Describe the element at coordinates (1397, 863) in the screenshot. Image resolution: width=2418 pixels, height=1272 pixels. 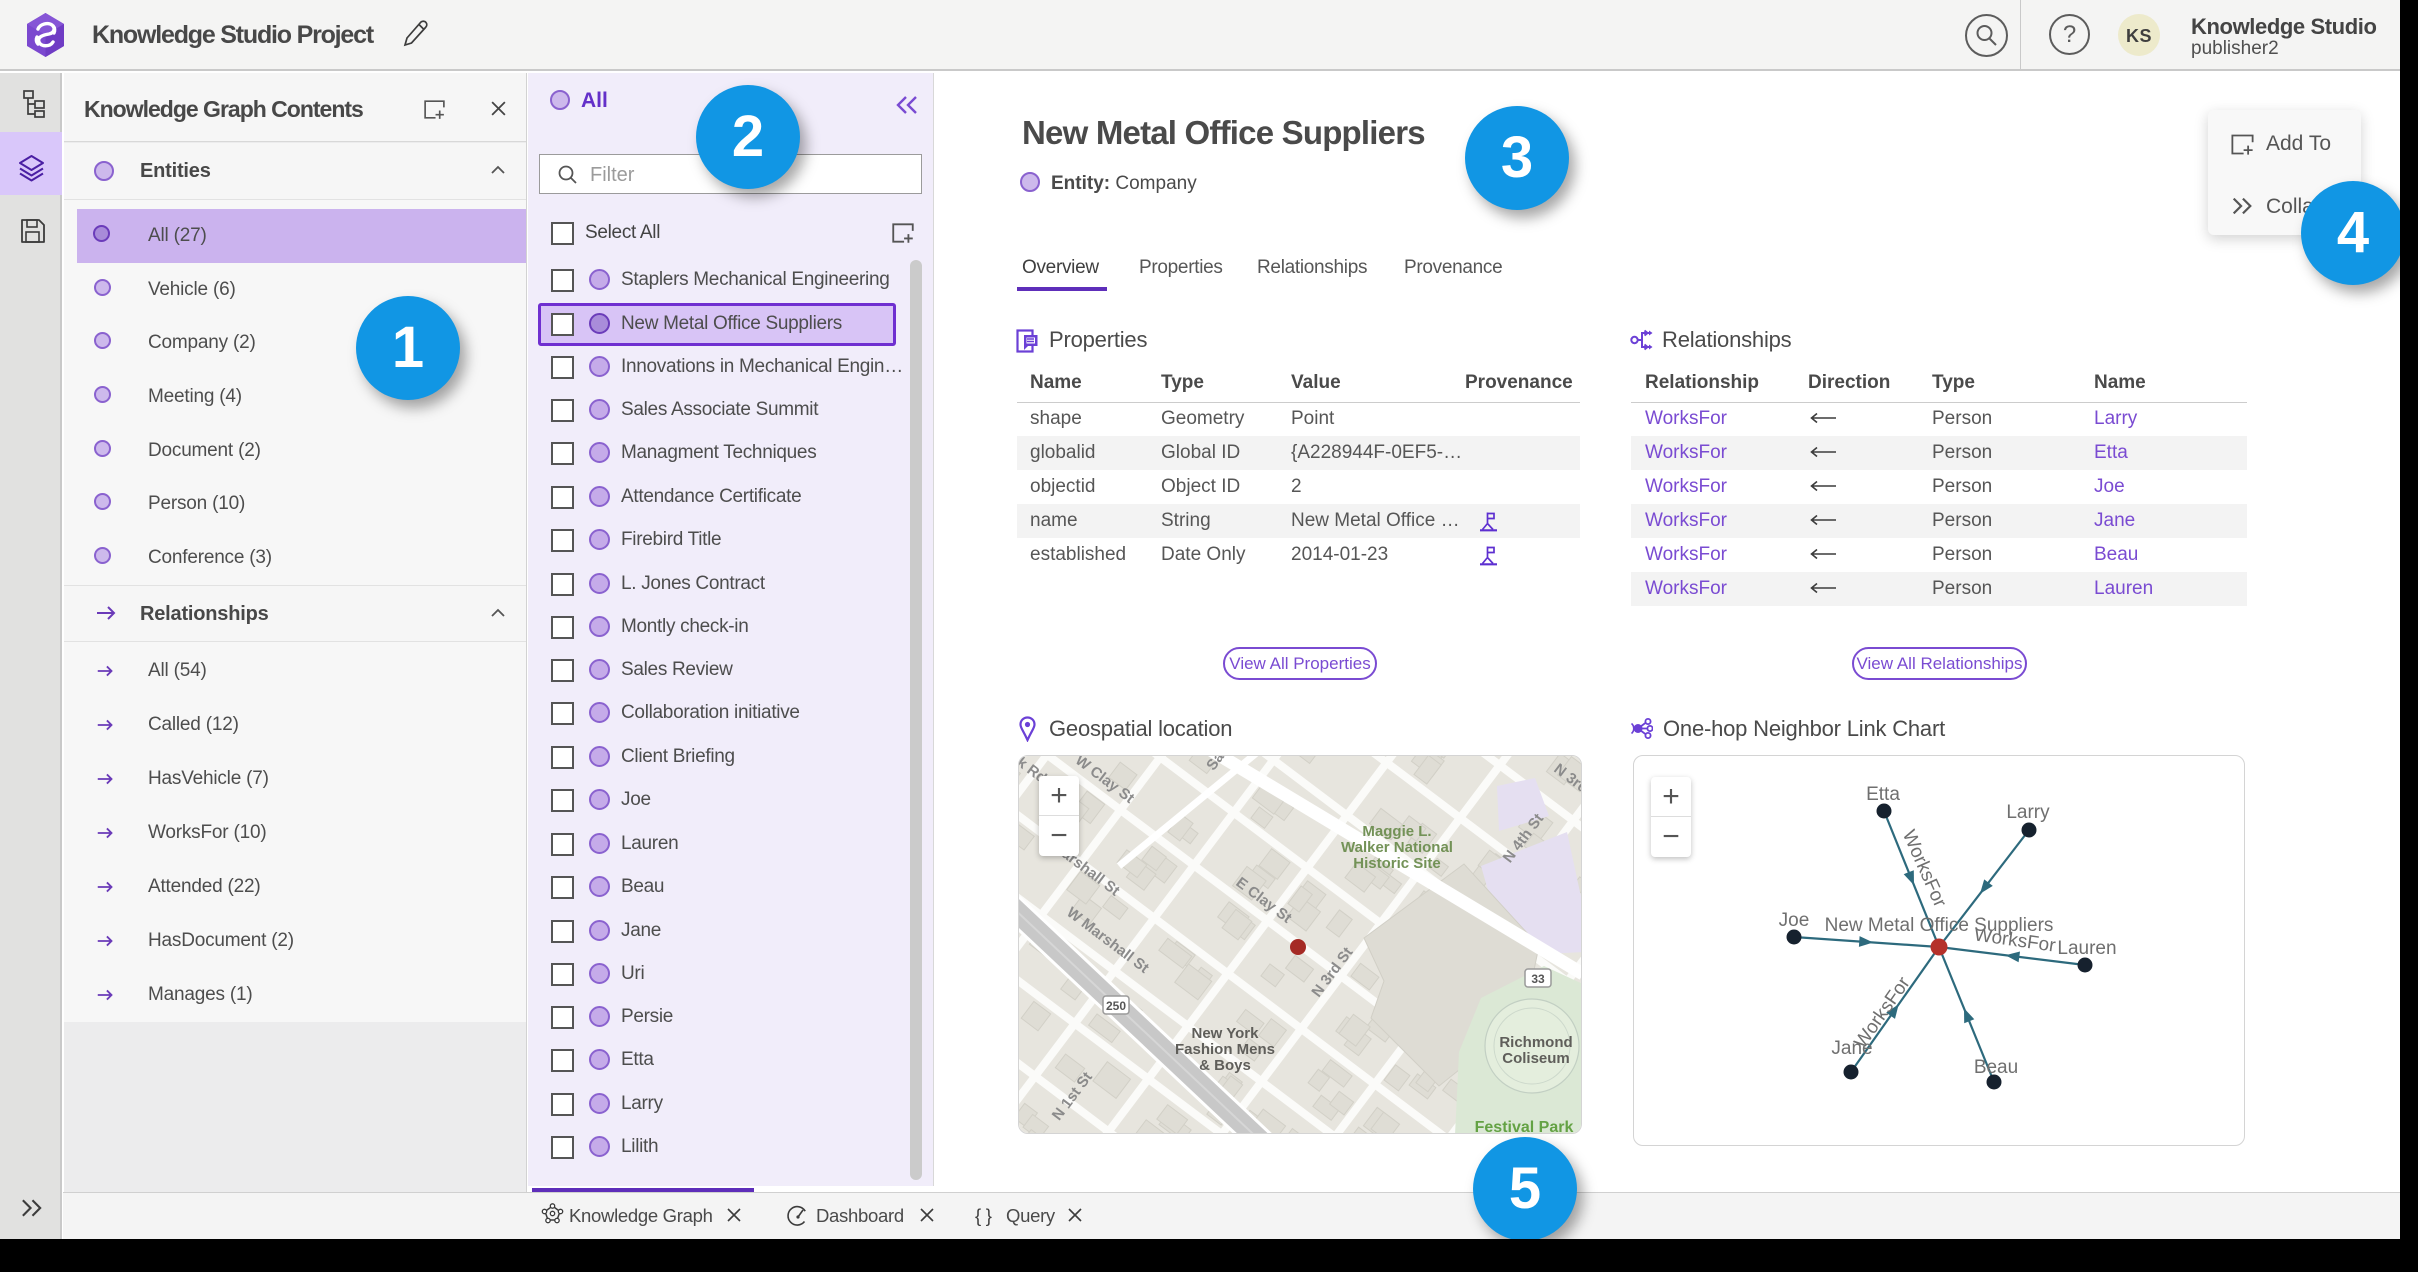
I see `svg-text: Historic Site` at that location.